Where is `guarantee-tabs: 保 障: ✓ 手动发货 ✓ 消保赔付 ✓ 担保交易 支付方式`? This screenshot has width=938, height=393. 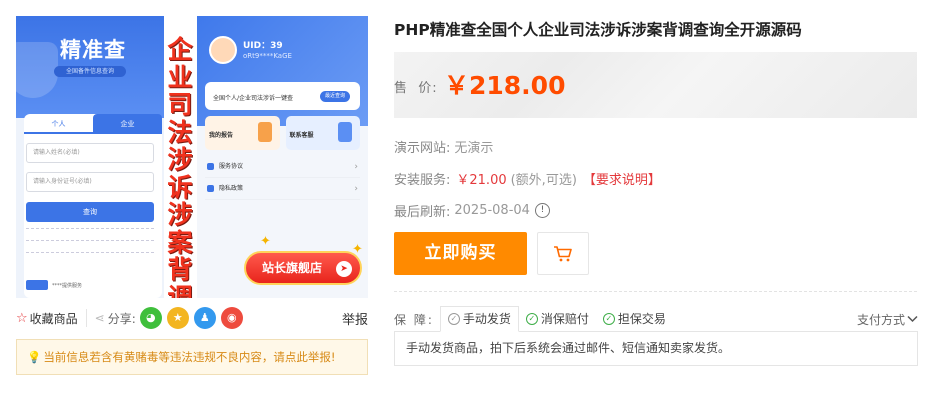
guarantee-tabs: 保 障: ✓ 手动发货 ✓ 消保赔付 ✓ 担保交易 支付方式 is located at coordinates (656, 319).